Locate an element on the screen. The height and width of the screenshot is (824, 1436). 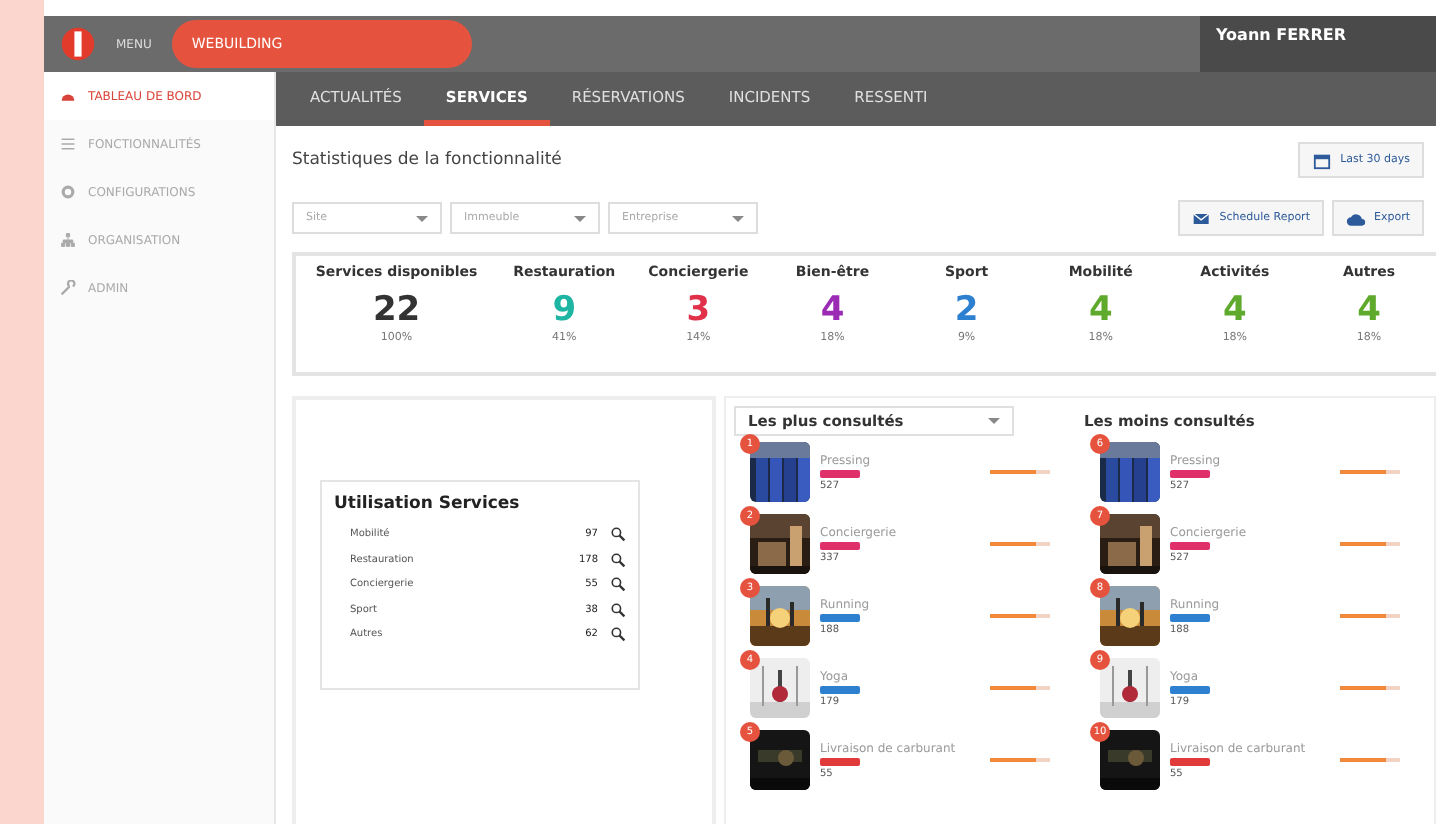
wrench-icon is located at coordinates (68, 288).